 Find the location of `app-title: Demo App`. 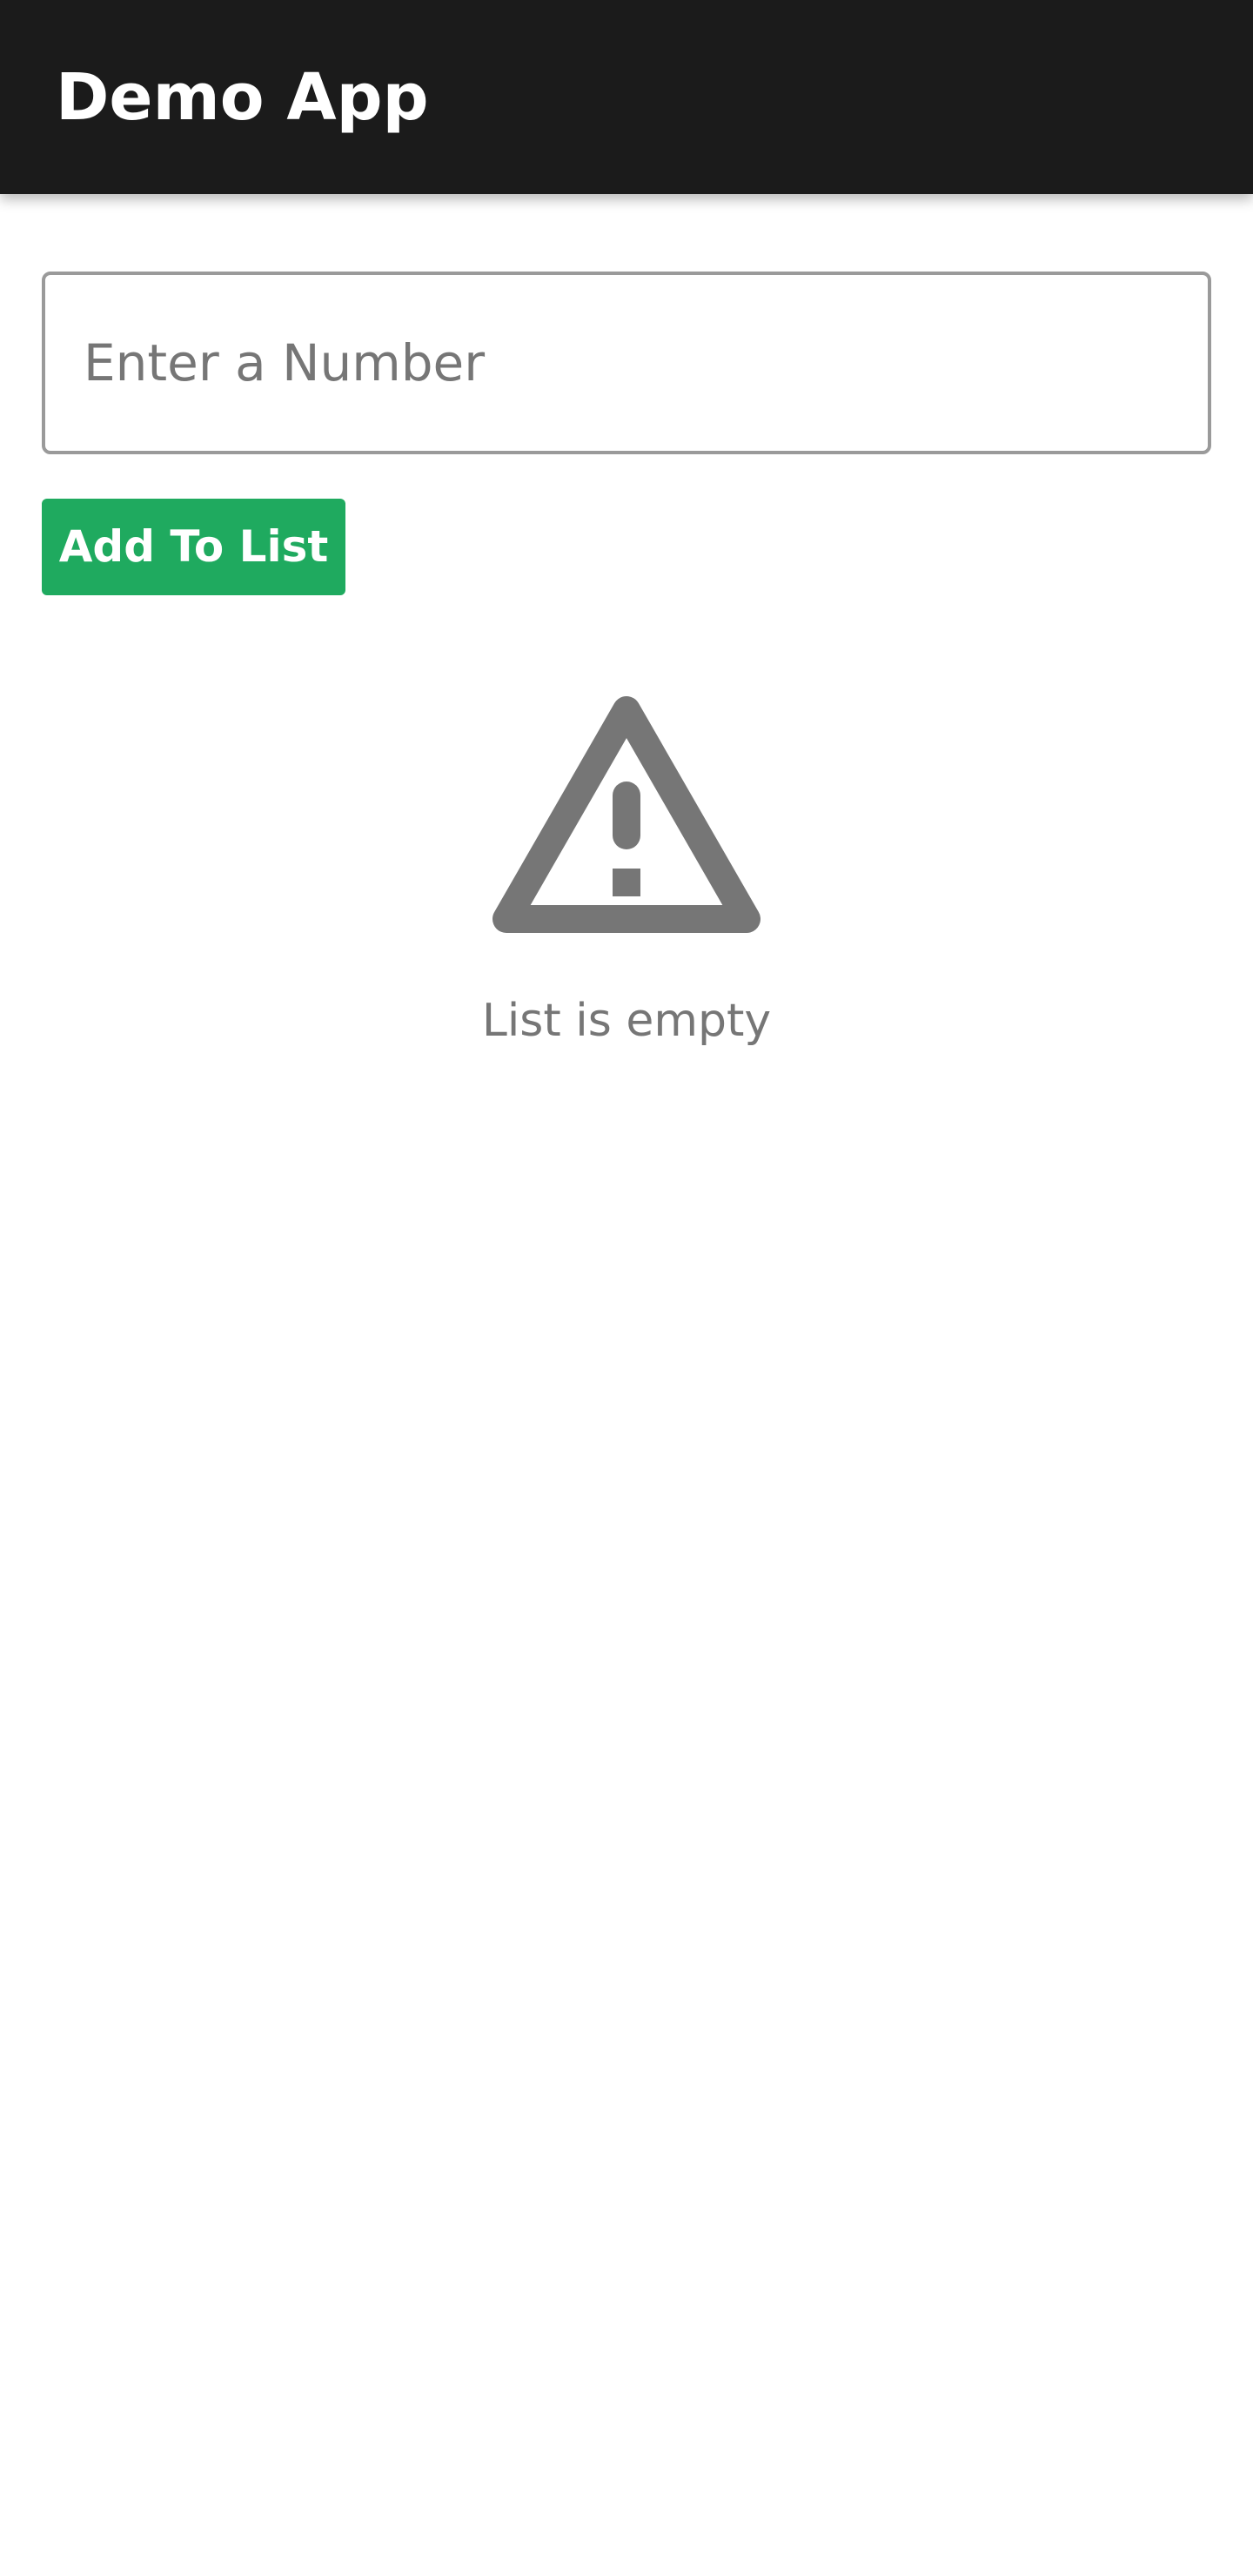

app-title: Demo App is located at coordinates (242, 97).